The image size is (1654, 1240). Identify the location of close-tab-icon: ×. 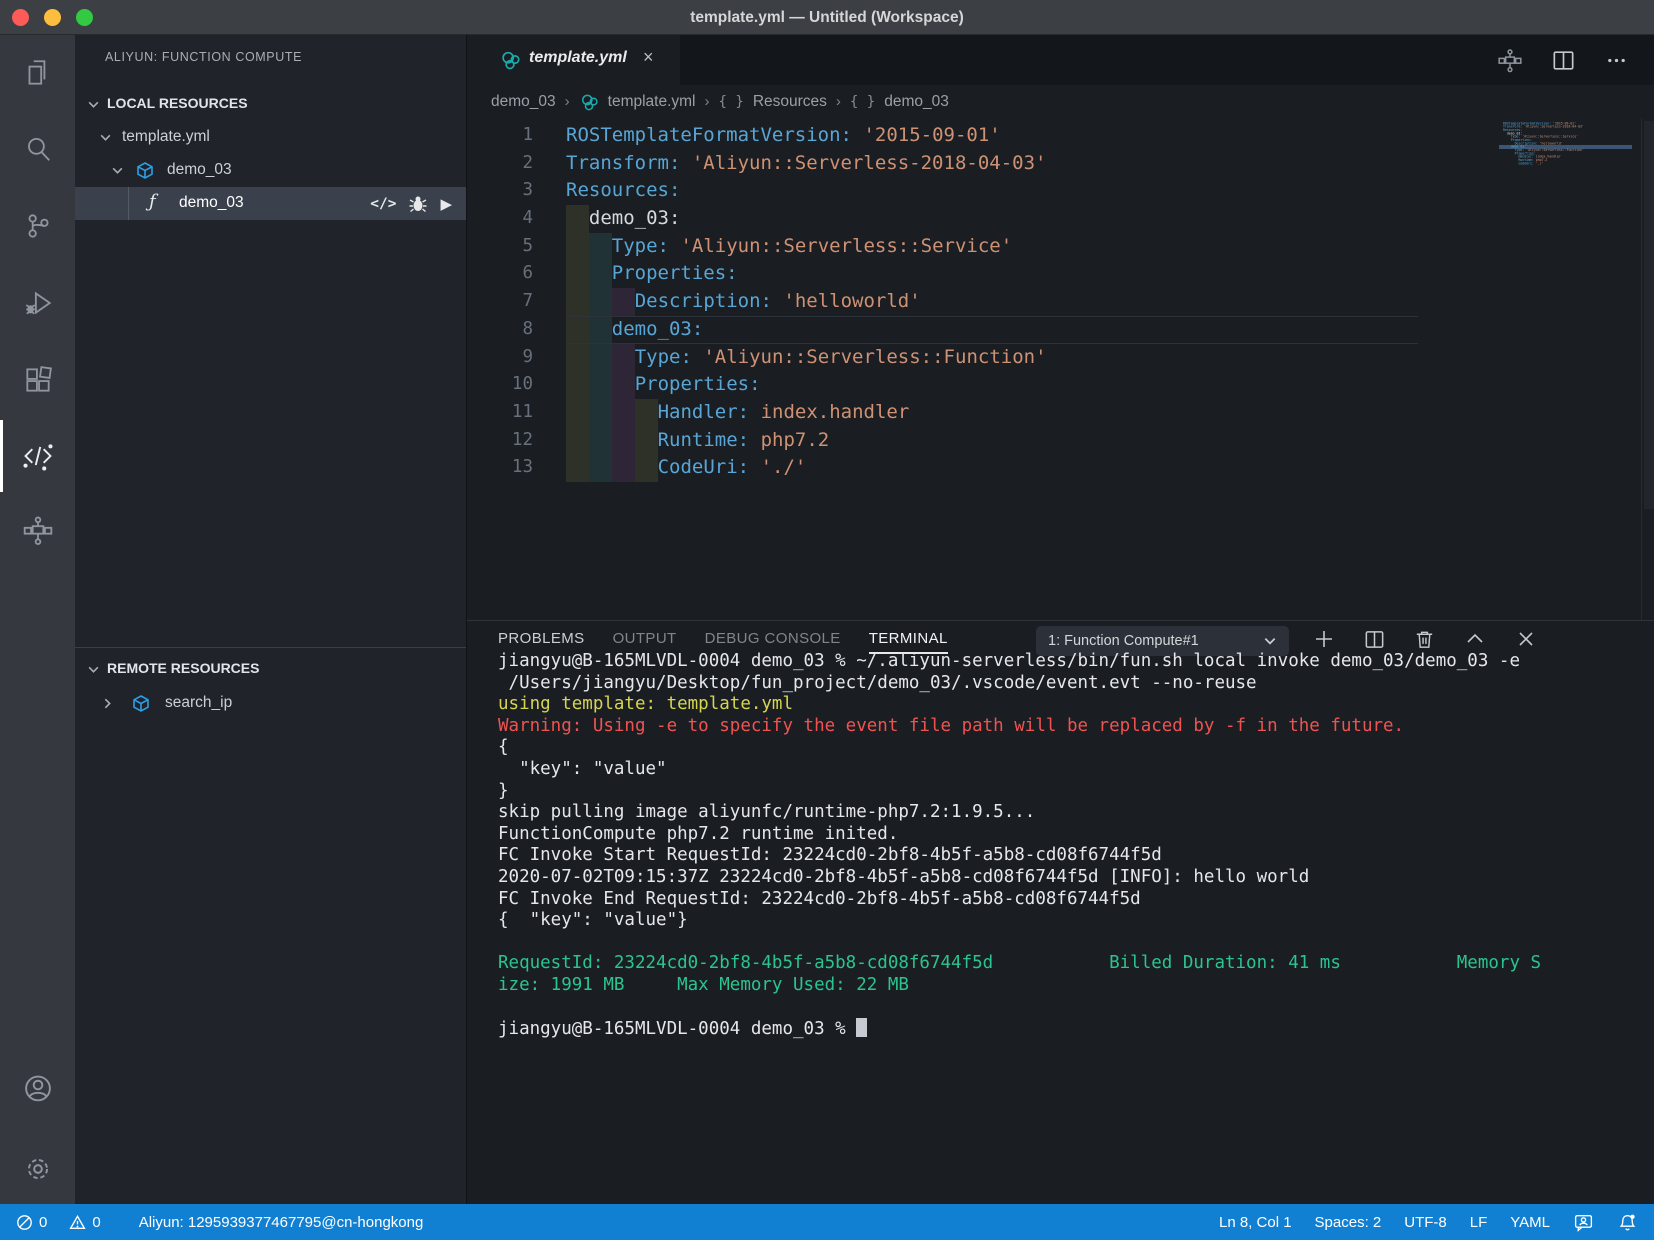
(648, 57).